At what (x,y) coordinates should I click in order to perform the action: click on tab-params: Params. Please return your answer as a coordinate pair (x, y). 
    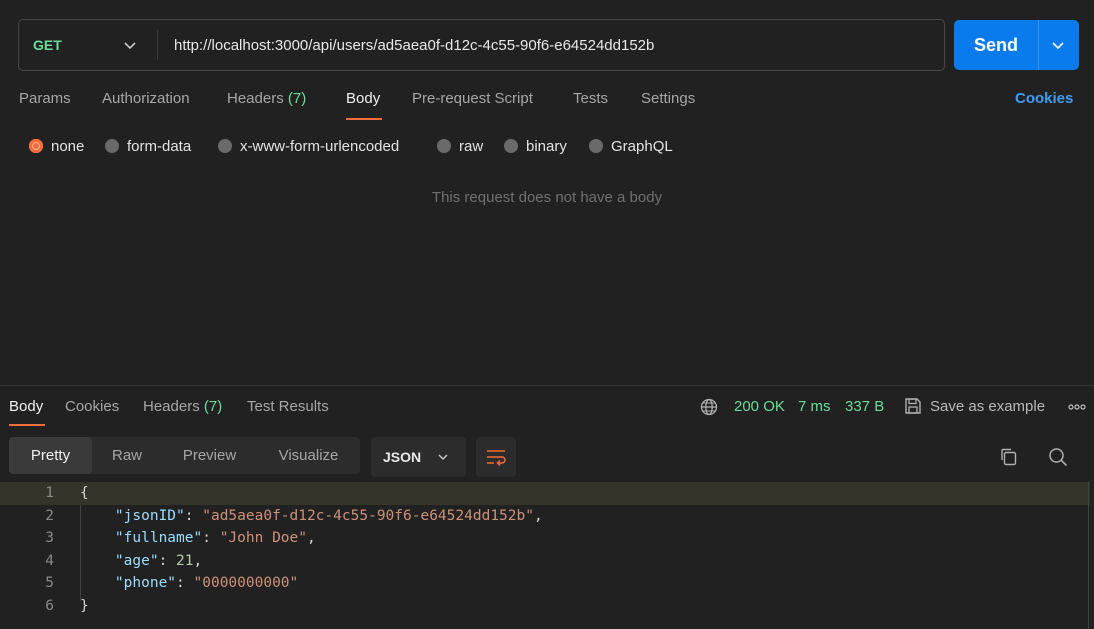
    Looking at the image, I should click on (45, 100).